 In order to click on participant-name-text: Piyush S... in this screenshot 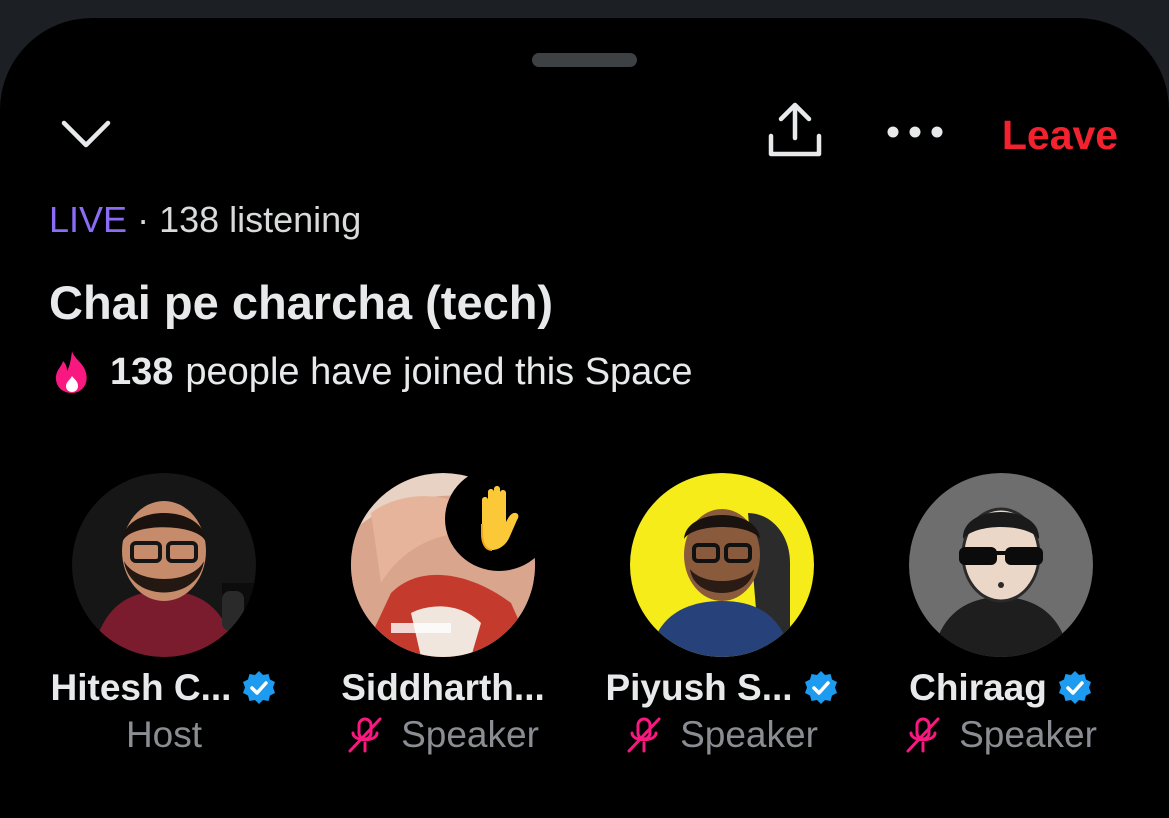, I will do `click(699, 687)`.